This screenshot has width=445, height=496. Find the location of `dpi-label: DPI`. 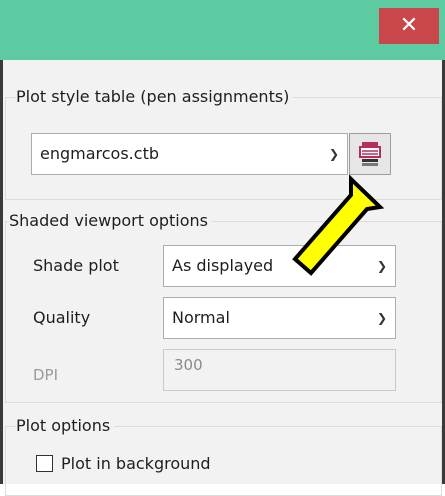

dpi-label: DPI is located at coordinates (46, 375).